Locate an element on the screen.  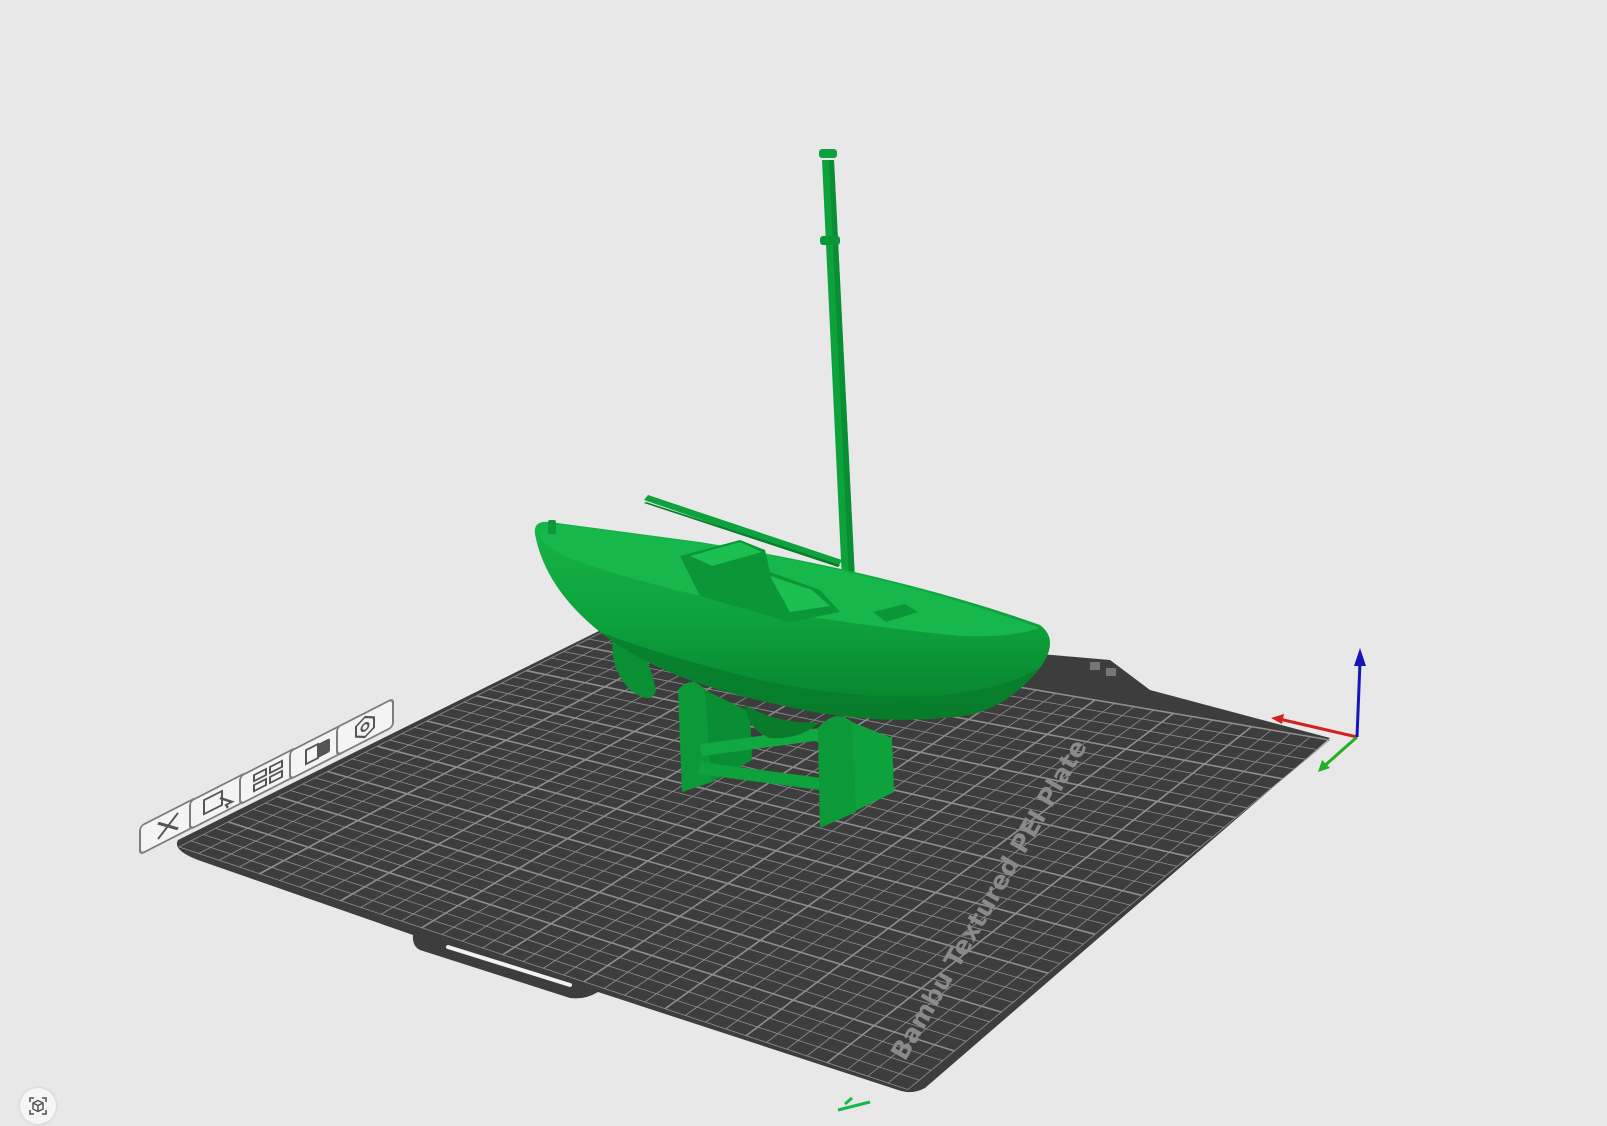
mast-collar is located at coordinates (830, 240).